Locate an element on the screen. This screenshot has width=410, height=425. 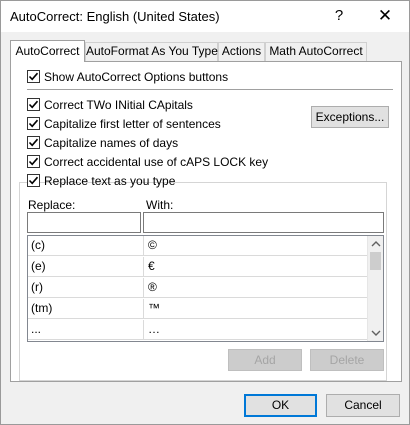
two-initial-caps-label: Correct TWo INitial CApitals is located at coordinates (118, 105).